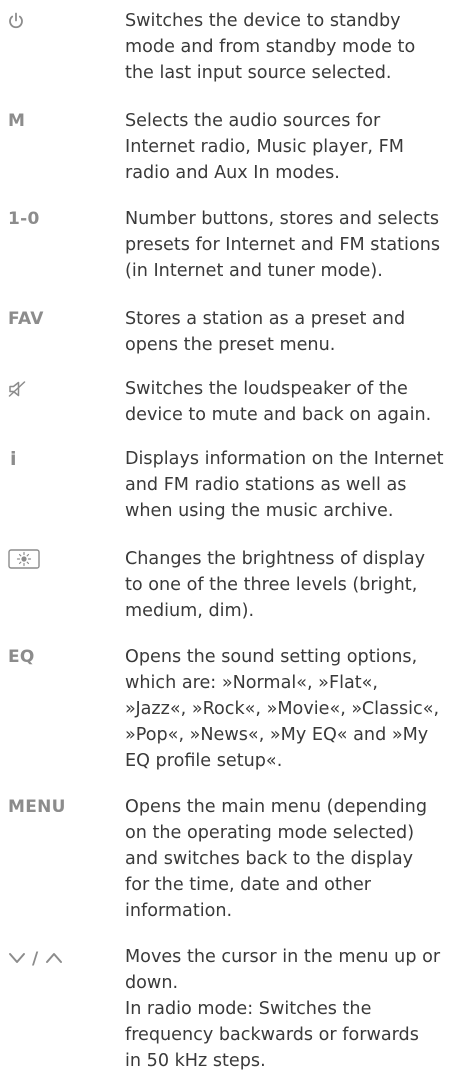 The image size is (459, 1088). Describe the element at coordinates (17, 389) in the screenshot. I see `mute-icon` at that location.